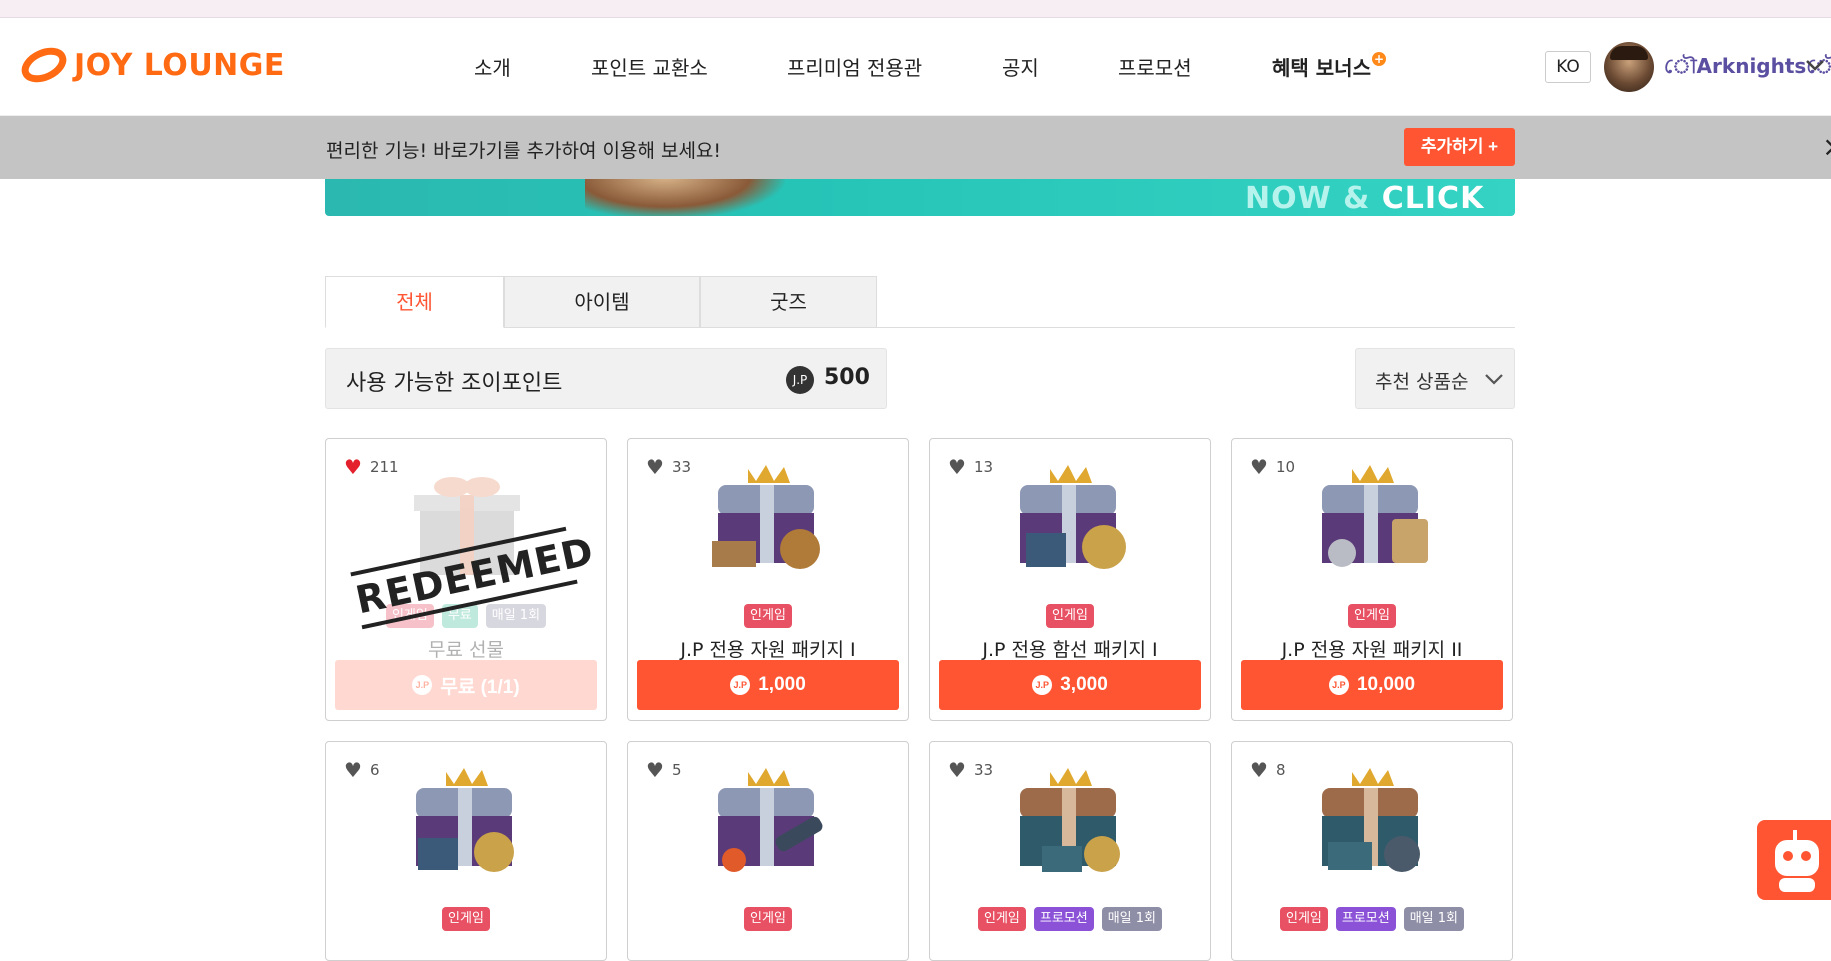 The height and width of the screenshot is (961, 1831). I want to click on close-icon: ×, so click(1826, 147).